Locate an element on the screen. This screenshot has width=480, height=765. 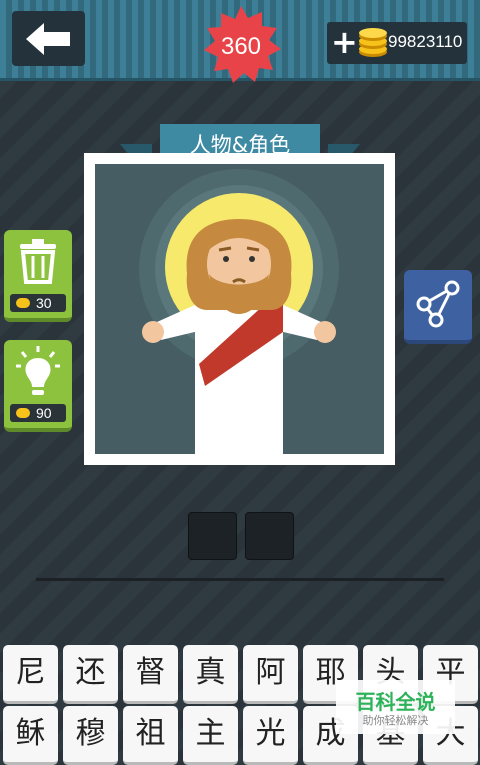
watermark-subtitle: 助你轻松解决 is located at coordinates (395, 720).